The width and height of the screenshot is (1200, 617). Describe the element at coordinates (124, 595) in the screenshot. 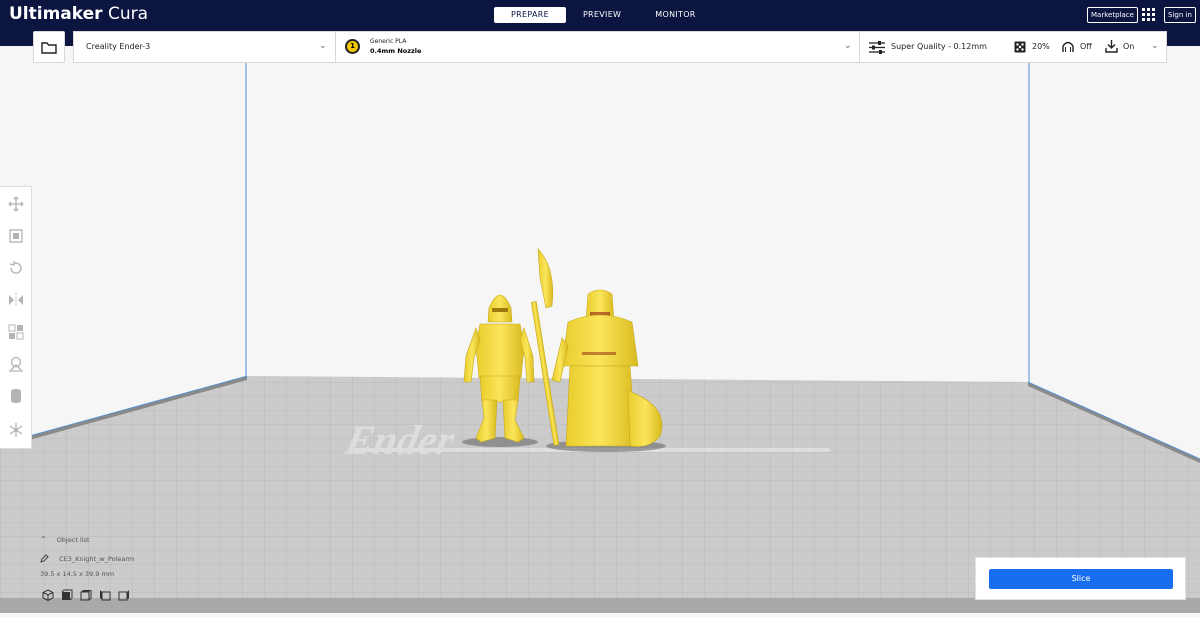

I see `view-right-icon` at that location.